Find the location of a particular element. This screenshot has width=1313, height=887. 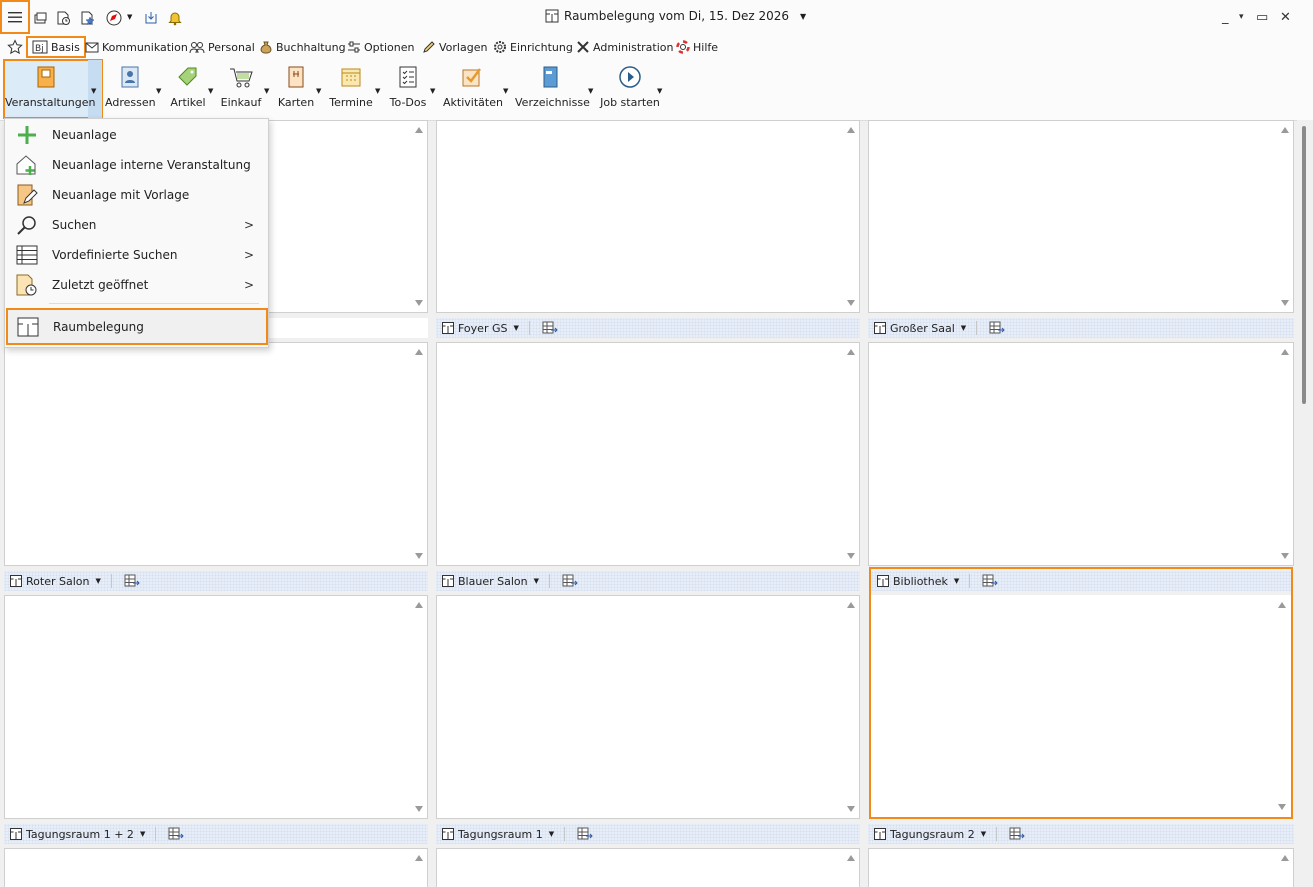

ribbon-todos-button: To-Dos is located at coordinates (408, 86).